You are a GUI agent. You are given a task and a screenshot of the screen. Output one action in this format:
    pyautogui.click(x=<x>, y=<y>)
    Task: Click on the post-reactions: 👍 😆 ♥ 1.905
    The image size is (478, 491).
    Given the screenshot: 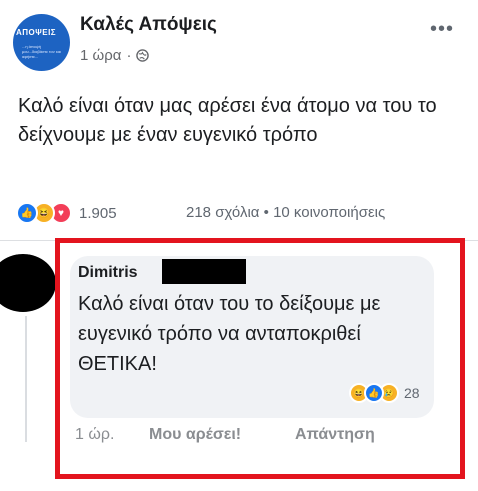 What is the action you would take?
    pyautogui.click(x=66, y=213)
    